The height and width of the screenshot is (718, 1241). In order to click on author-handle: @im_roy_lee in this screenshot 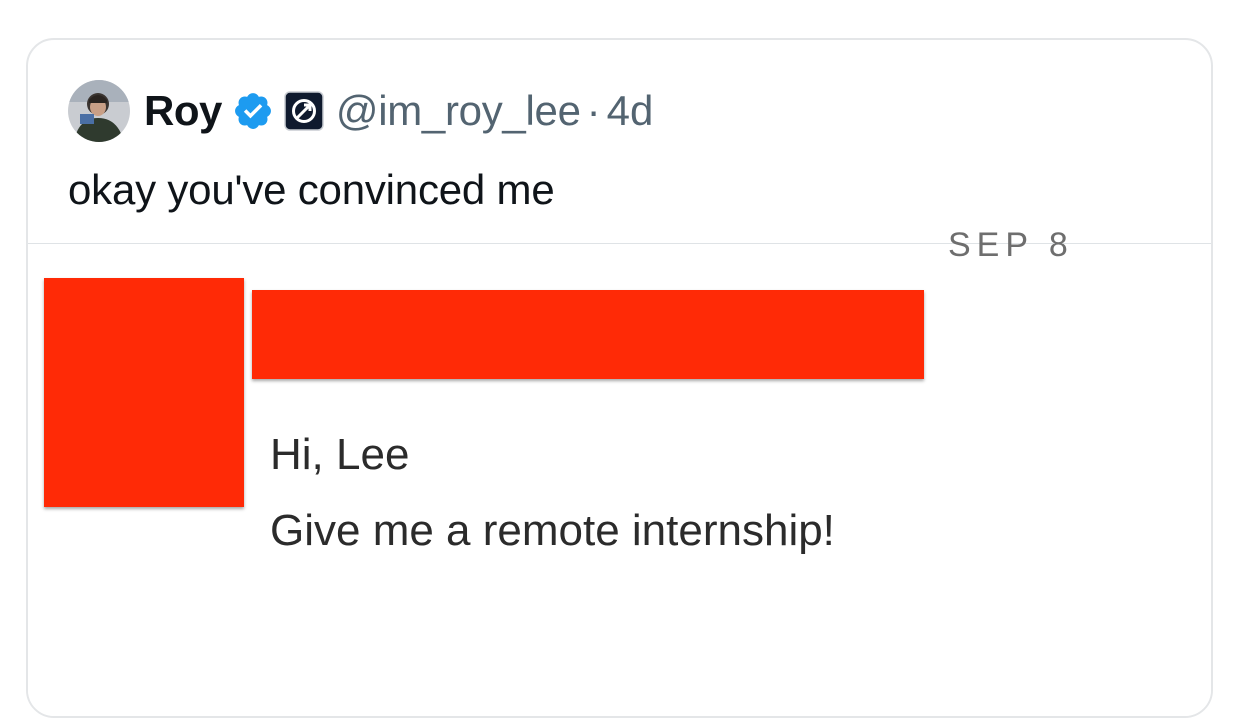, I will do `click(458, 111)`.